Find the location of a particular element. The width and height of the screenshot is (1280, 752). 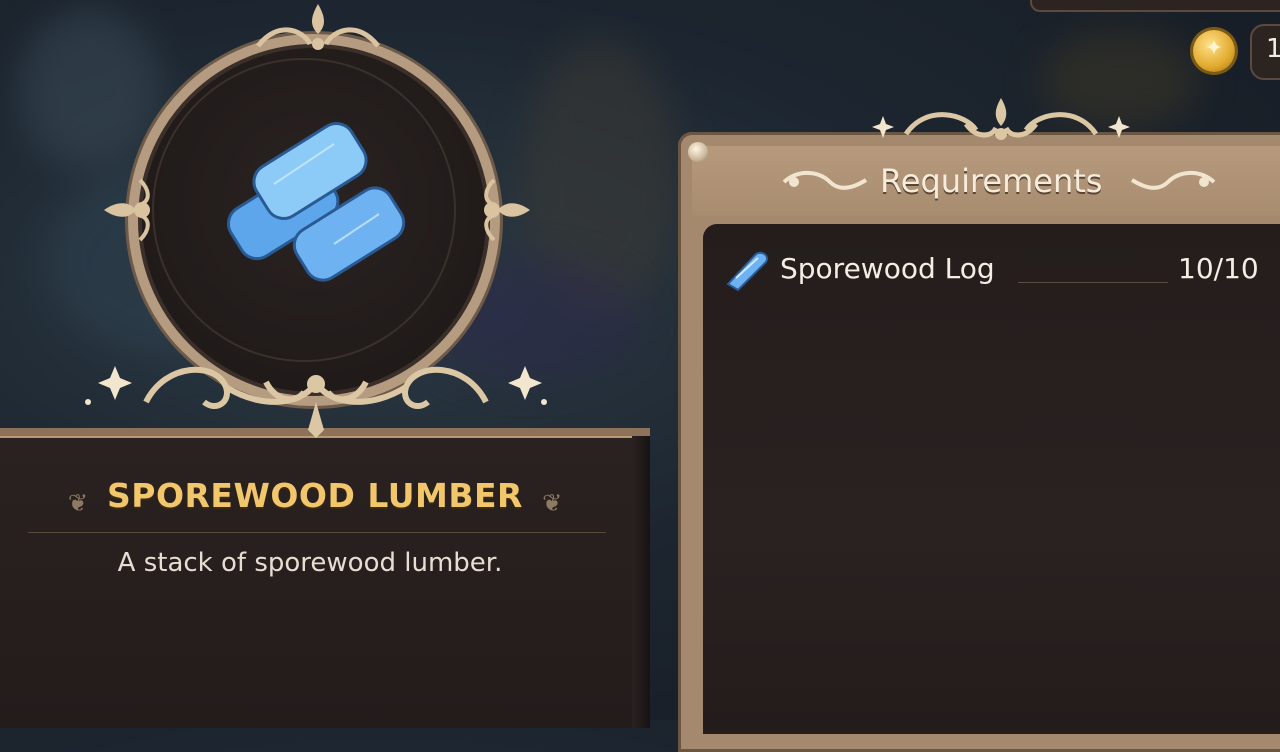

top-bar-frame is located at coordinates (1155, 6).